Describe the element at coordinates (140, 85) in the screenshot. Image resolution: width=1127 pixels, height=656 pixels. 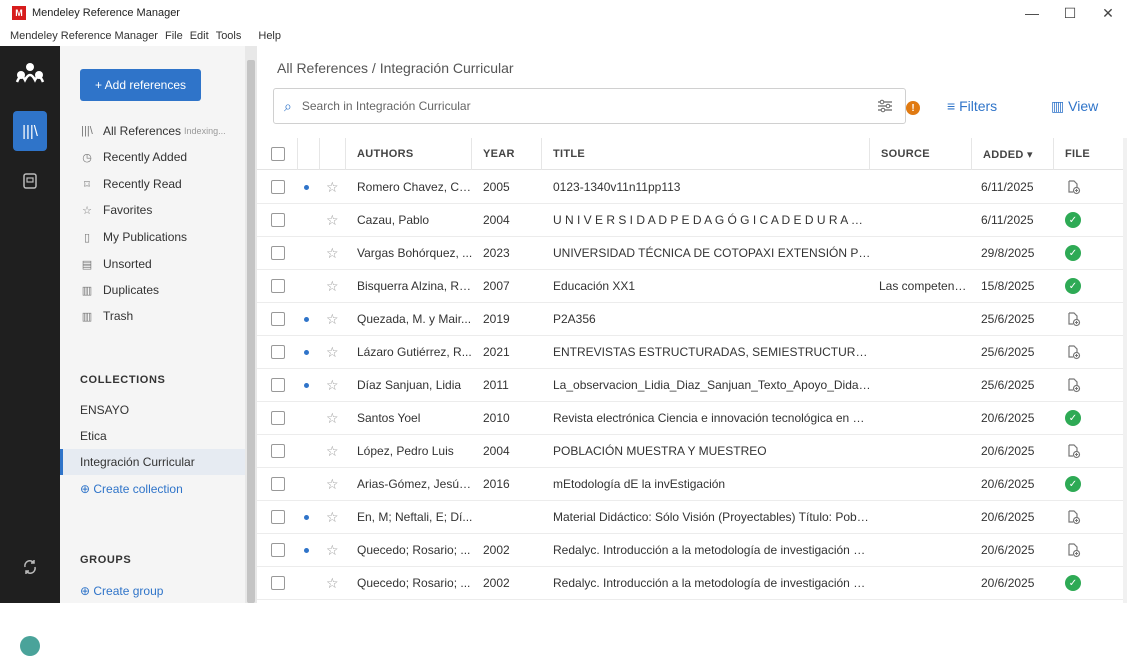
I see `add-references-button: + Add references` at that location.